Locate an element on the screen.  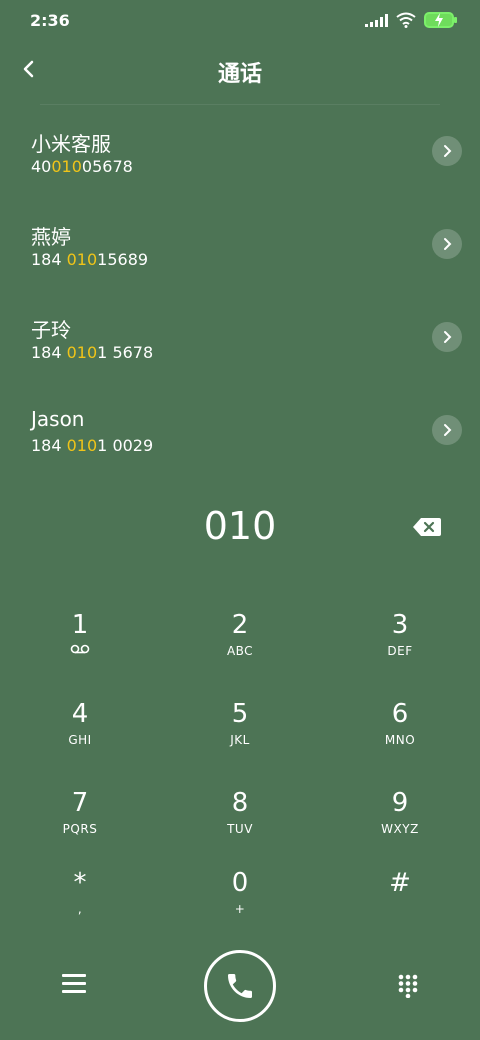
contact-item: 燕婷 184 01015689 is located at coordinates (240, 255).